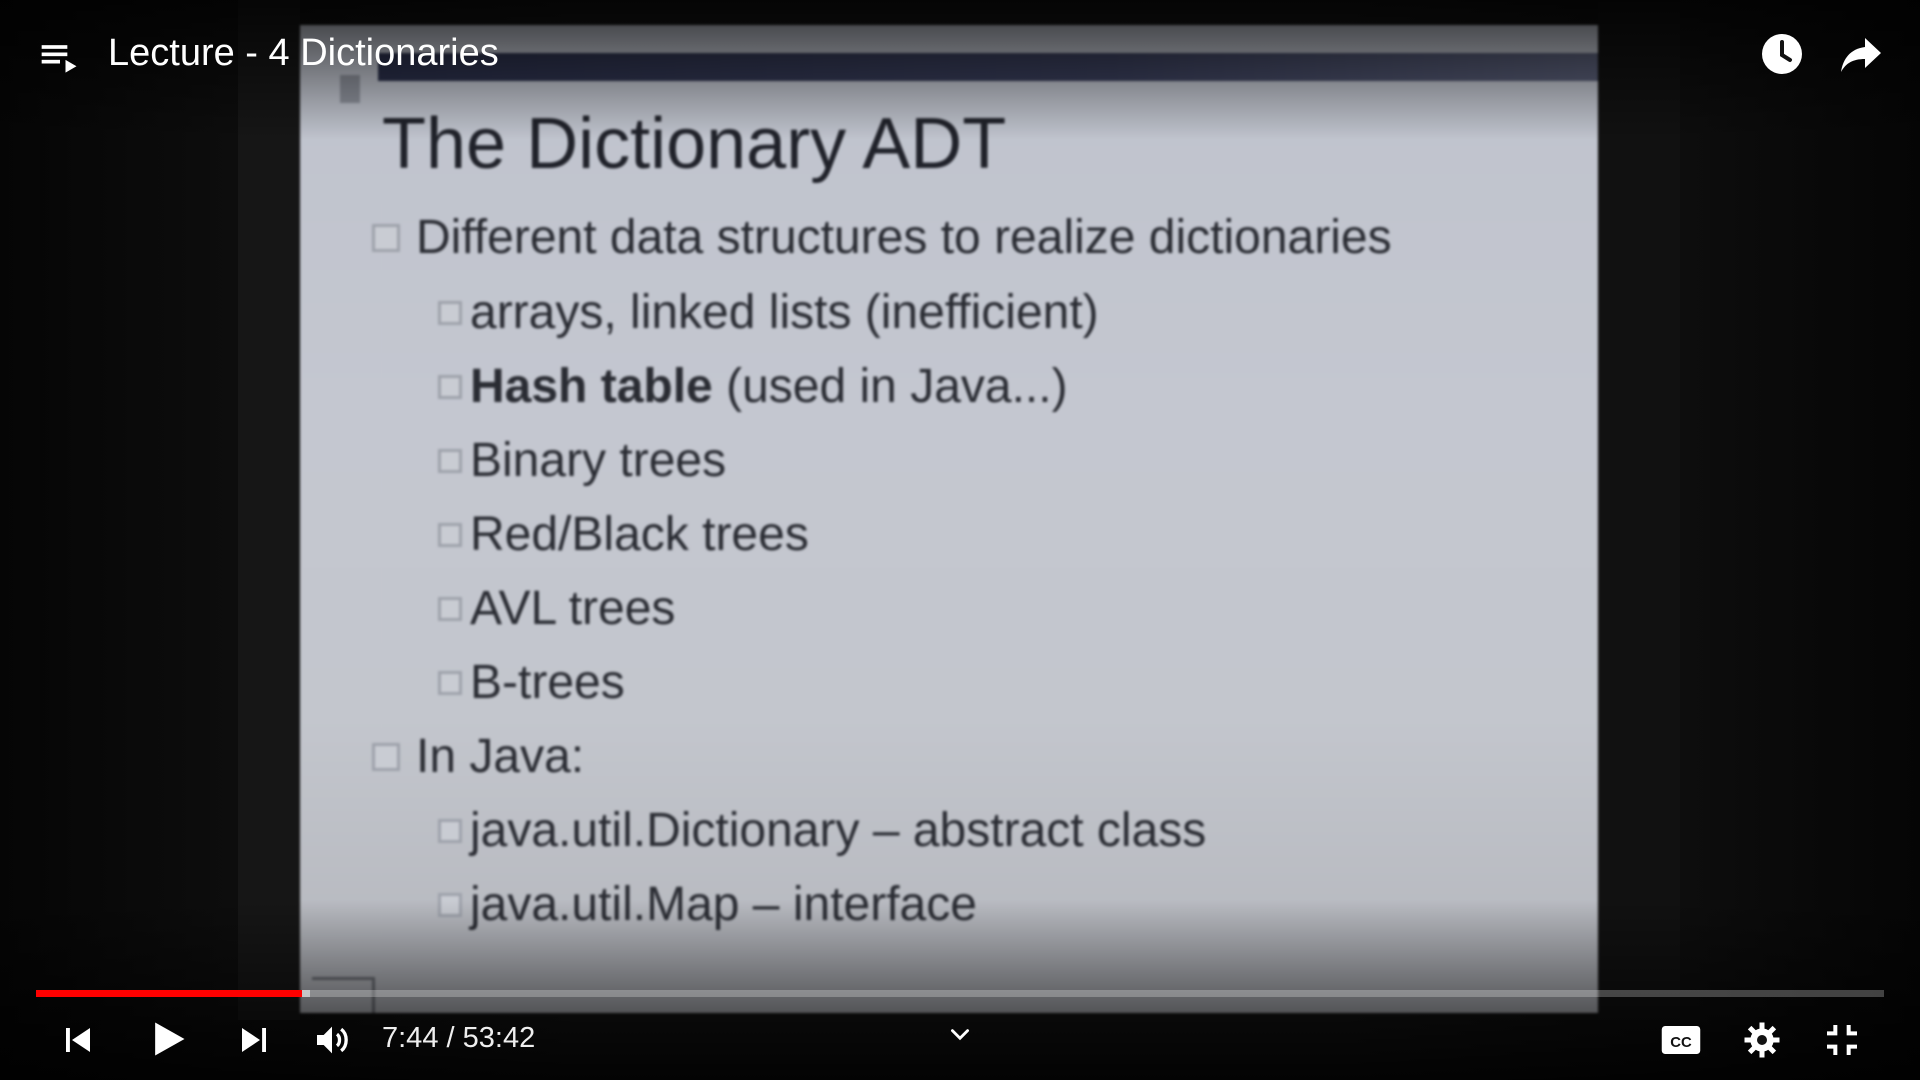 The width and height of the screenshot is (1920, 1080). I want to click on bullet-text: (used in Java...), so click(890, 386).